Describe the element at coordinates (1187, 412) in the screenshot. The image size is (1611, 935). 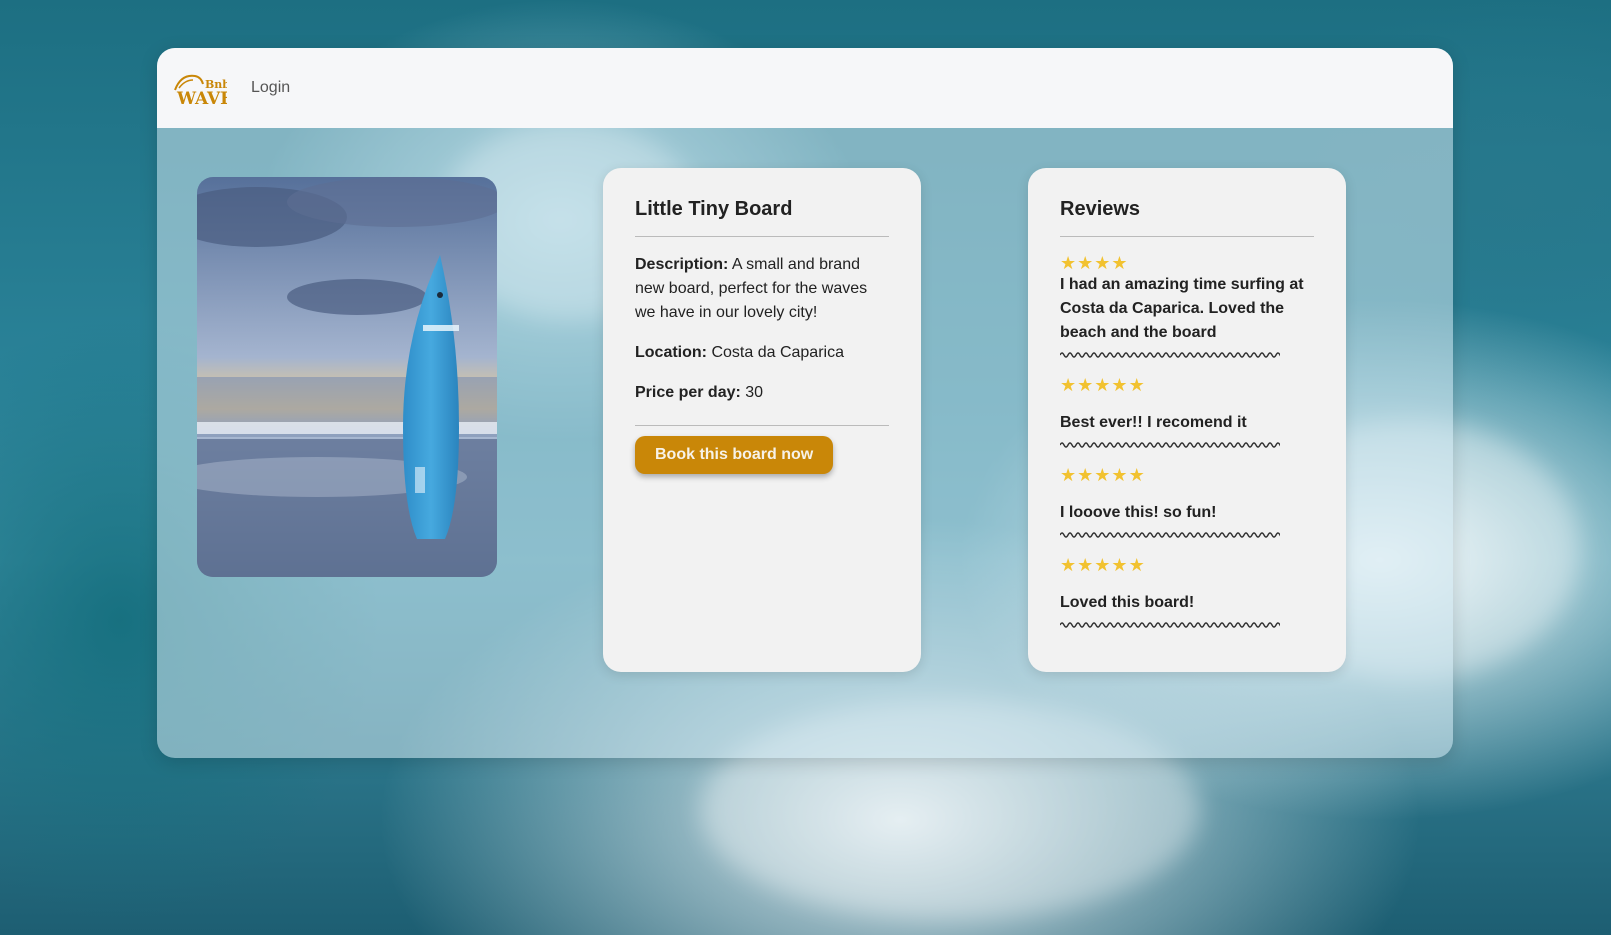
I see `review-item: ★★★★★ Best ever!! I recomend it` at that location.